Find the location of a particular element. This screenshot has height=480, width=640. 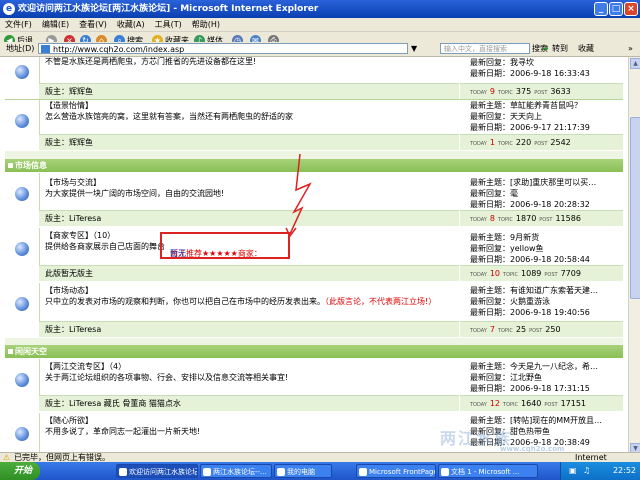

moderator: 此版暂无版主 is located at coordinates (249, 273).